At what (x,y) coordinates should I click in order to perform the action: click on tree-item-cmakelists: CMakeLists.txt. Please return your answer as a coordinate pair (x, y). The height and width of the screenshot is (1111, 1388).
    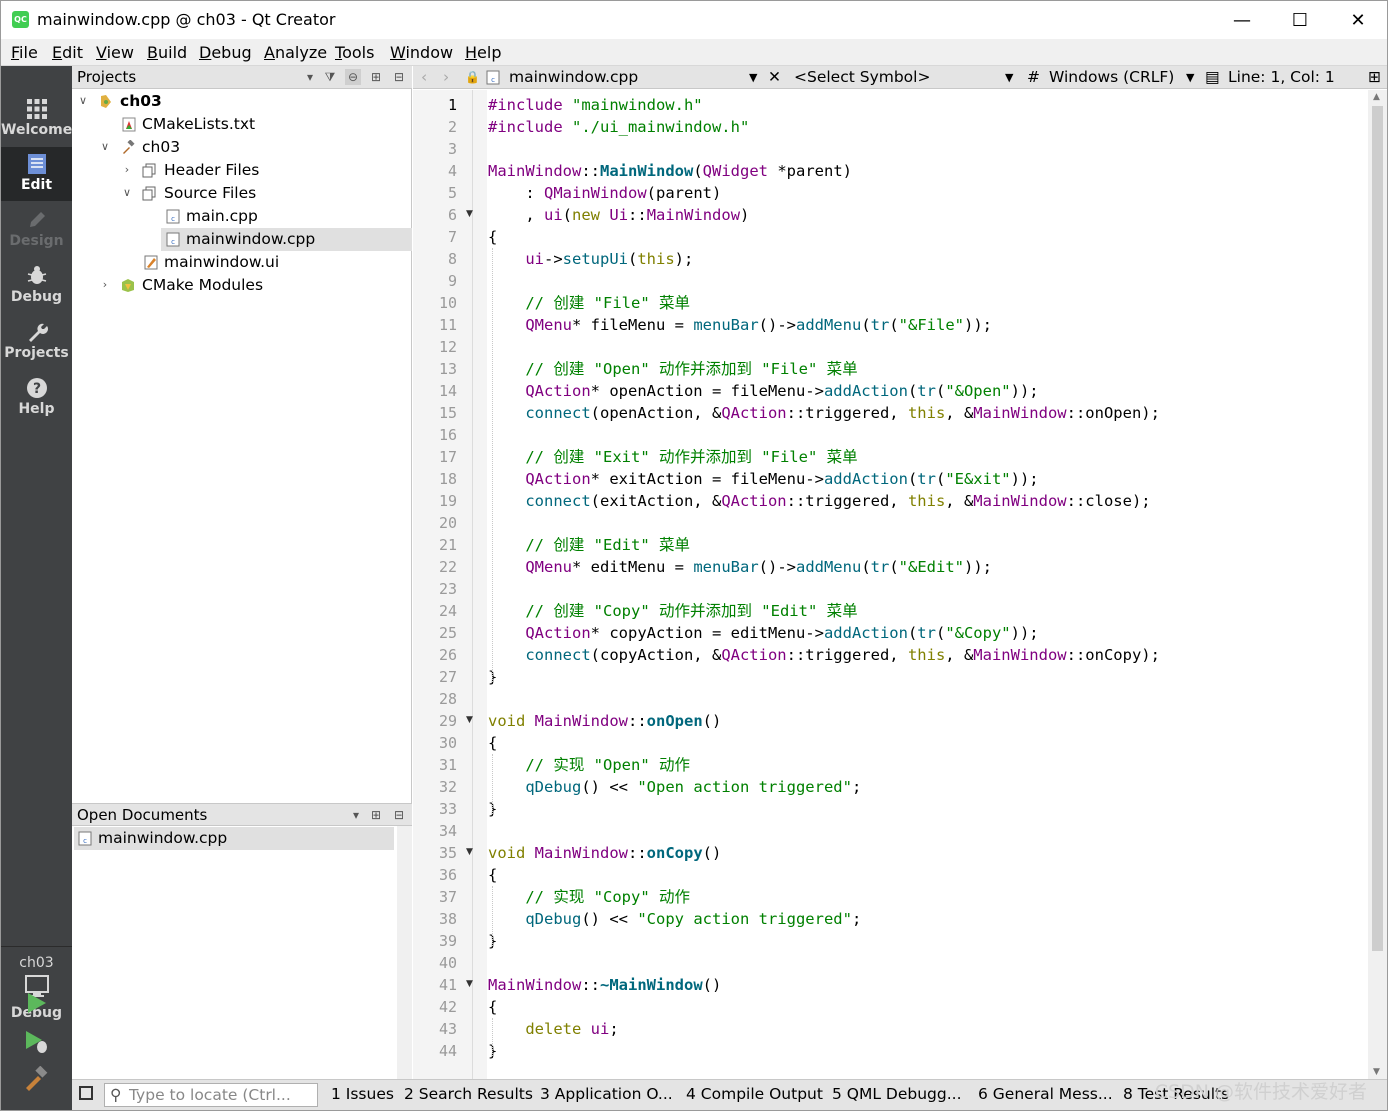
    Looking at the image, I should click on (242, 124).